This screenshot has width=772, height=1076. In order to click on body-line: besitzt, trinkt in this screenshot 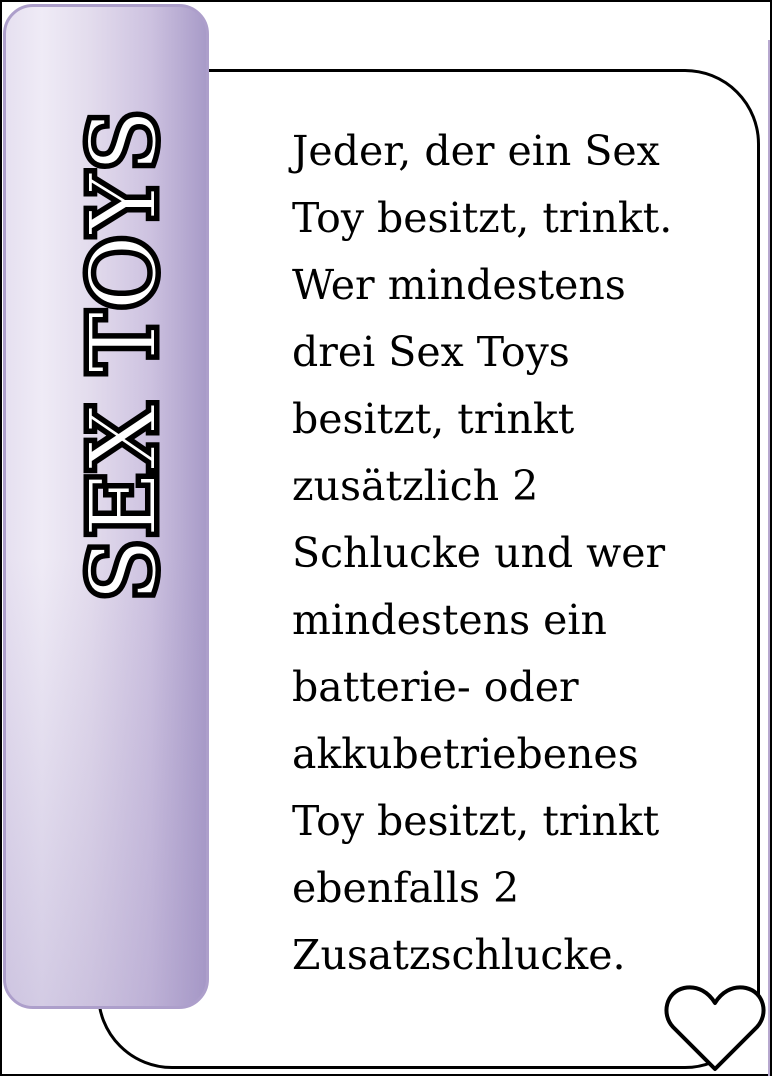, I will do `click(433, 419)`.